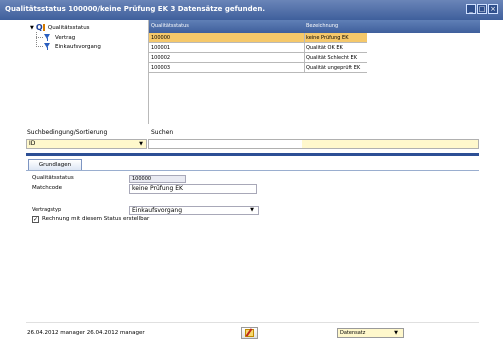  What do you see at coordinates (333, 68) in the screenshot?
I see `cell-description: Qualität ungeprüft EK` at bounding box center [333, 68].